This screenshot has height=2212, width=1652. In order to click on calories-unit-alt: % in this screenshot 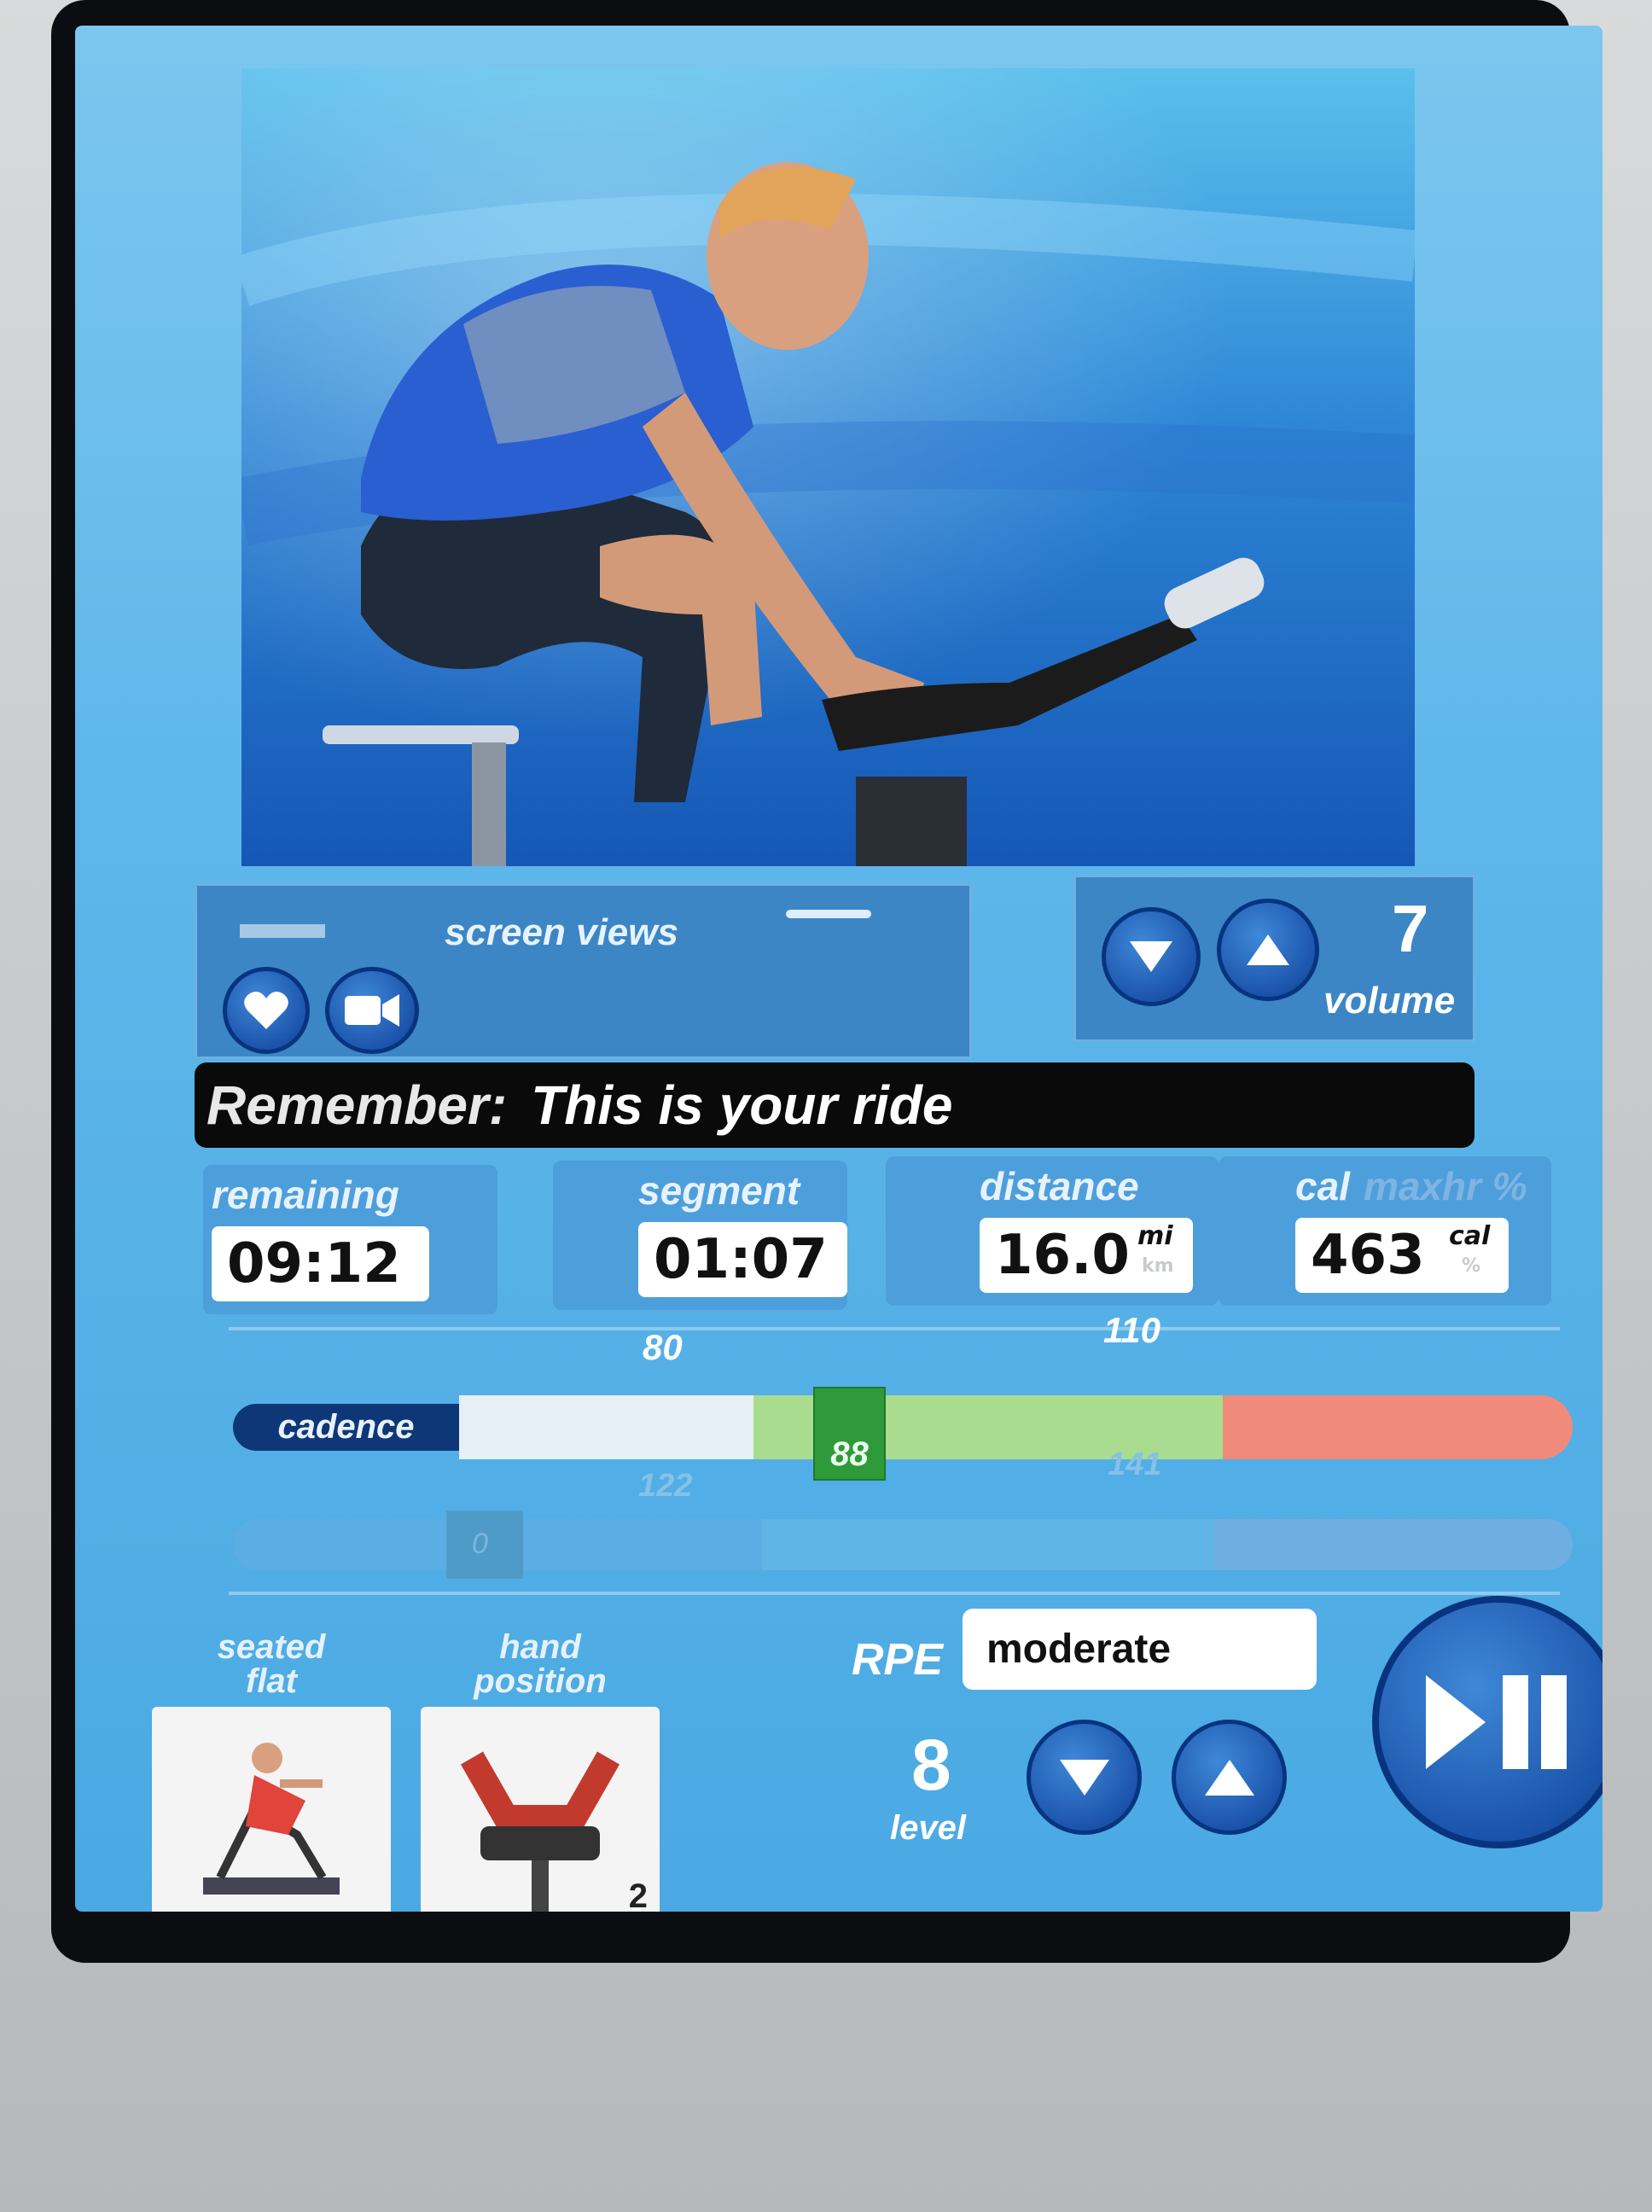, I will do `click(1471, 1266)`.